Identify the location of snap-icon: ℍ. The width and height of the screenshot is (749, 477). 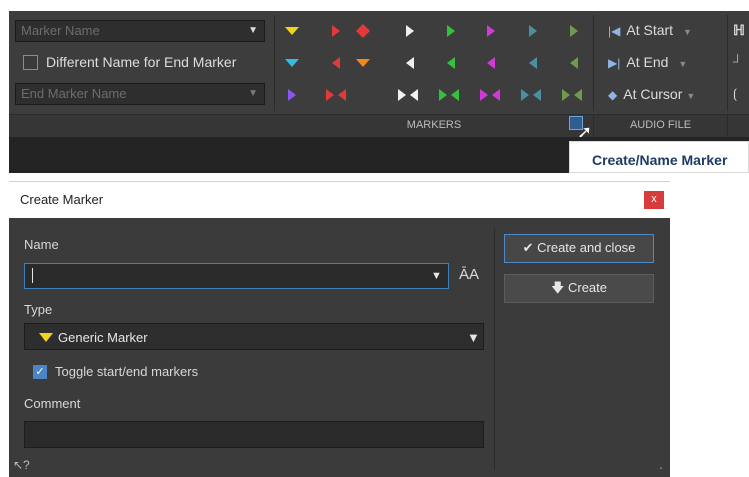
(739, 30).